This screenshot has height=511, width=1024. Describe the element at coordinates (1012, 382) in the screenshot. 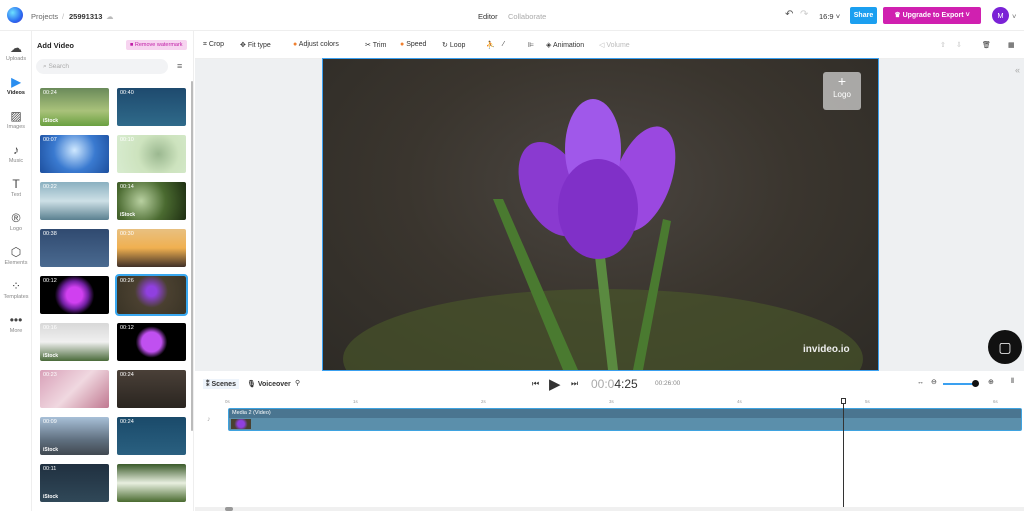

I see `levels-icon: ⫴` at that location.